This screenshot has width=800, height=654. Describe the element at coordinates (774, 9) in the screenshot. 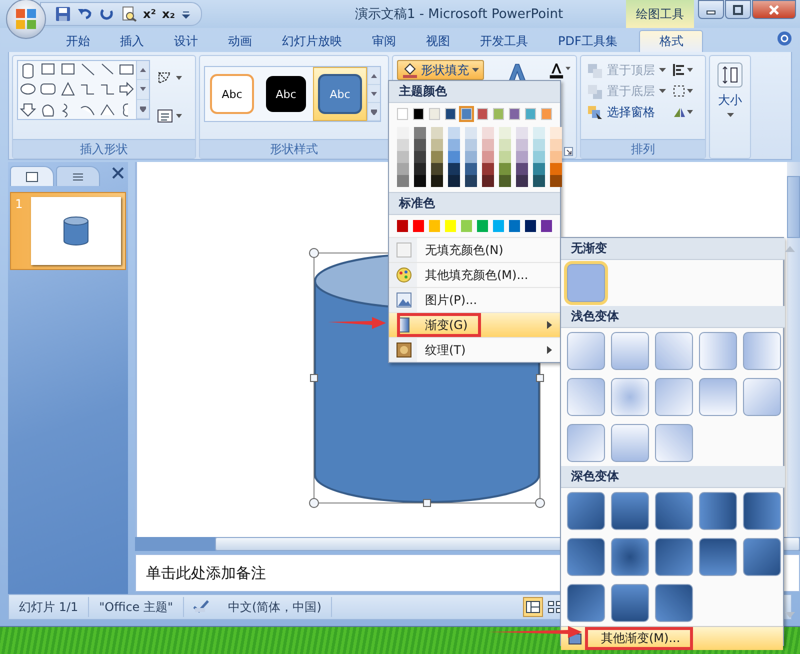

I see `close-button` at that location.